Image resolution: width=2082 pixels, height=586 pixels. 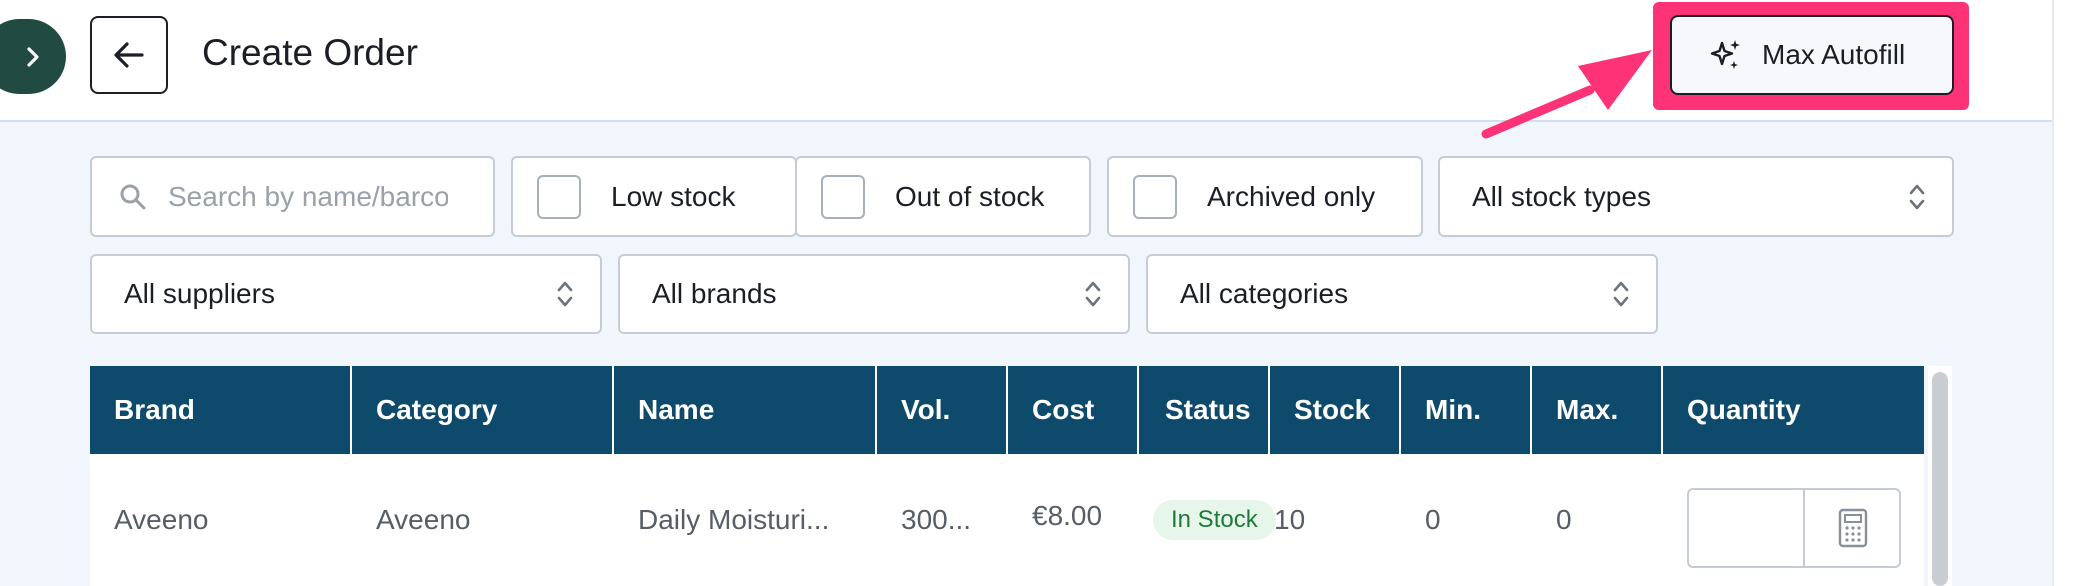 What do you see at coordinates (1402, 294) in the screenshot?
I see `categories-select: All categories` at bounding box center [1402, 294].